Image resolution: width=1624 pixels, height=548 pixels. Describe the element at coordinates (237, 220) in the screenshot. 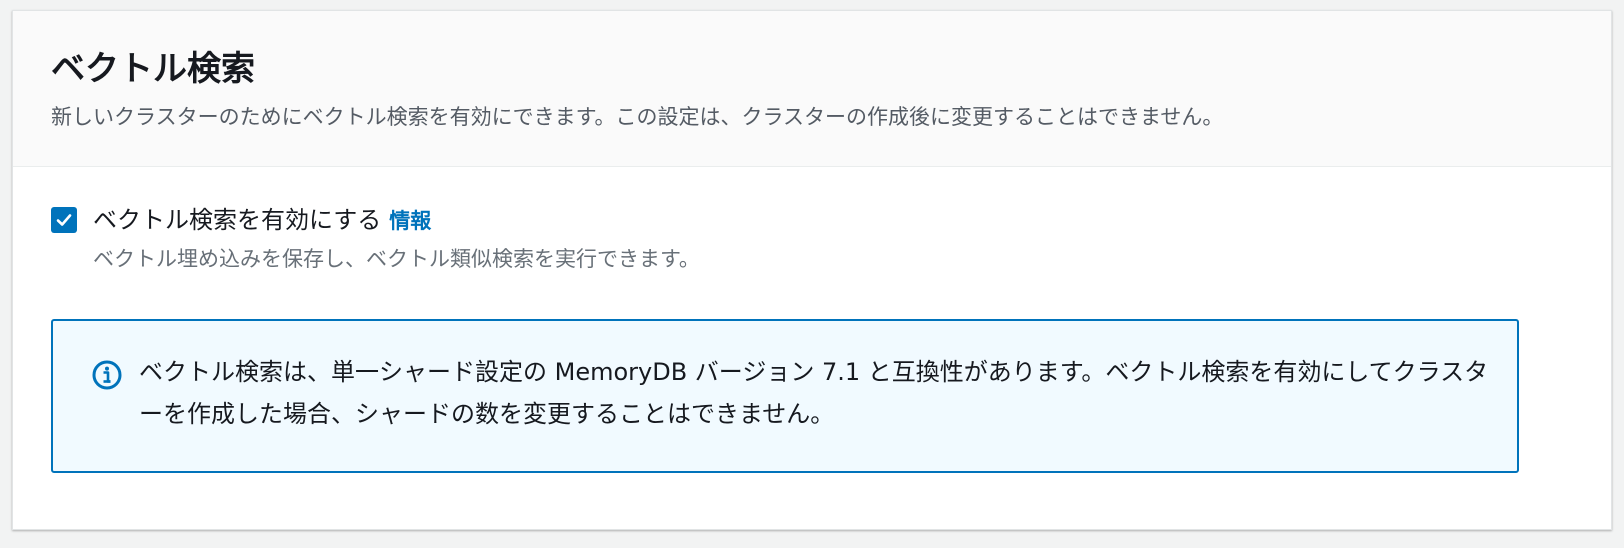

I see `checkbox-label-text: ベクトル検索を有効にする` at that location.